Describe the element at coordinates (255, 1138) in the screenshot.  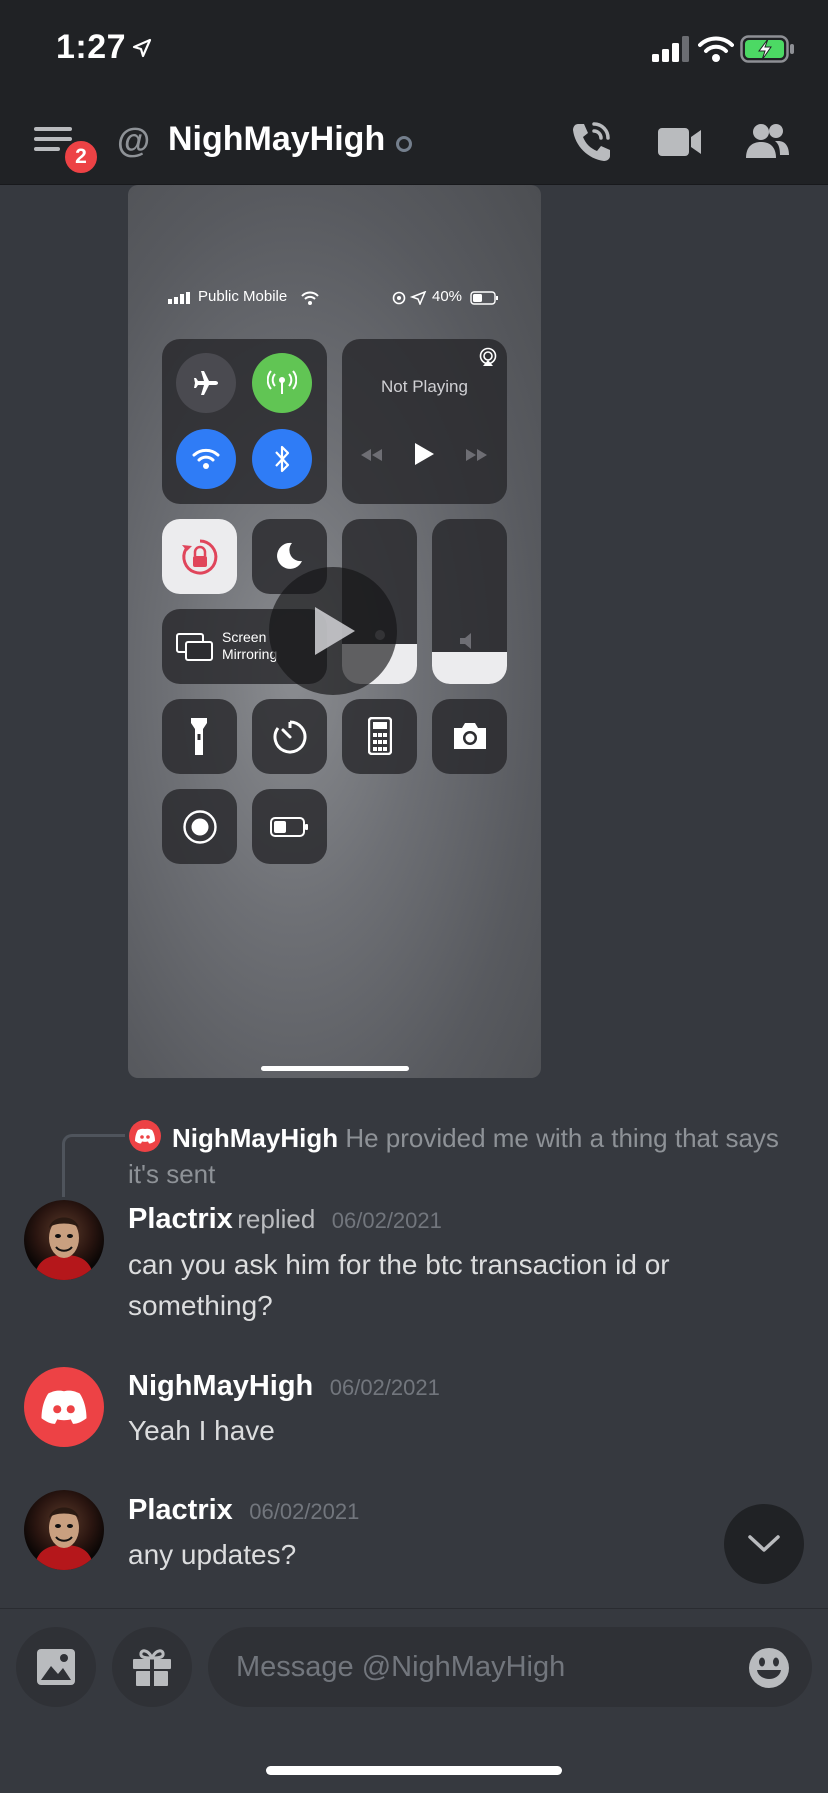
I see `reply-username: NighMayHigh` at that location.